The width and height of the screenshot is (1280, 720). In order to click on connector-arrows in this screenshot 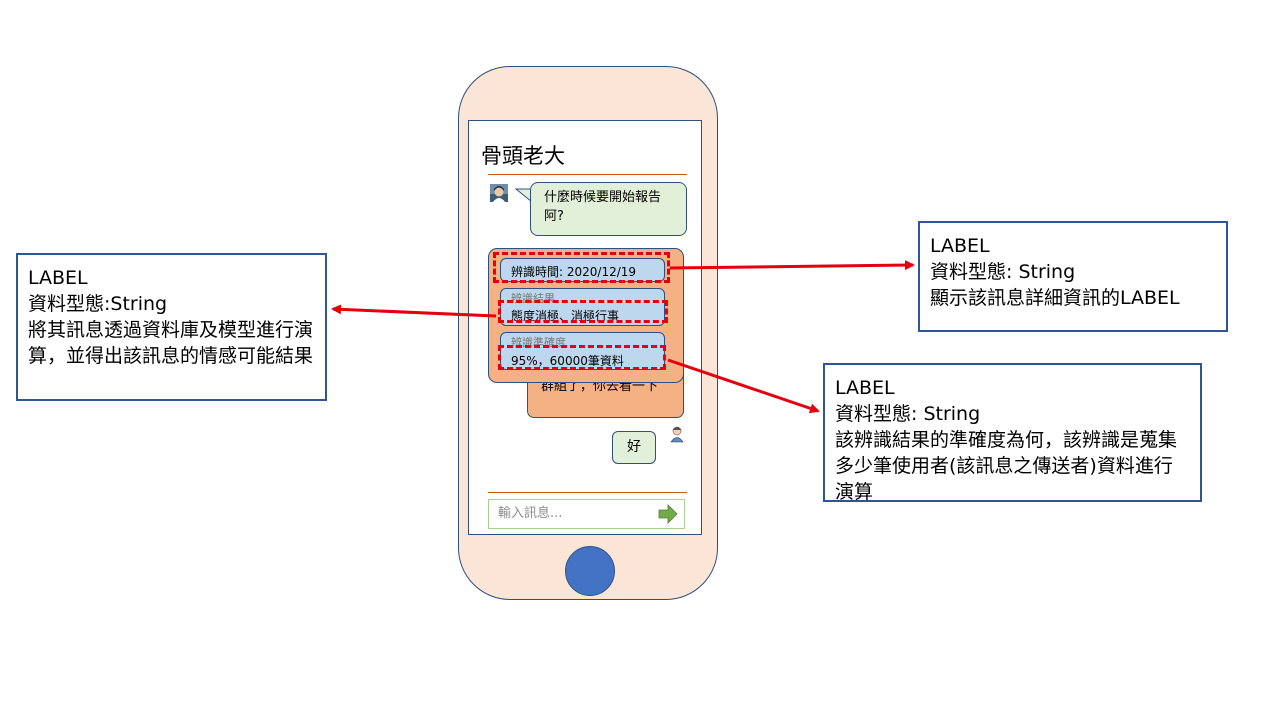, I will do `click(623, 337)`.